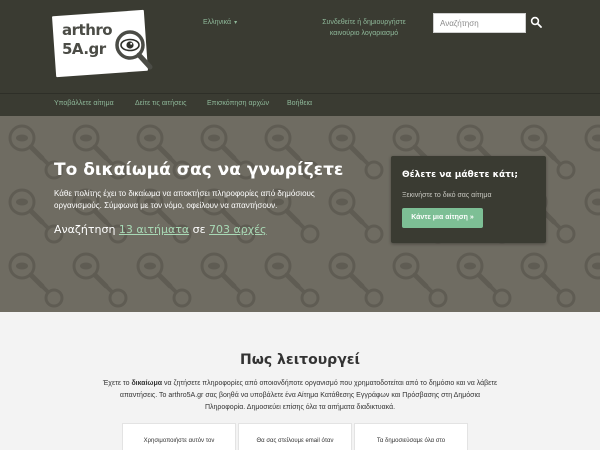 Image resolution: width=600 pixels, height=450 pixels. I want to click on step-card-1: Χρησιμοποιήστε αυτόν τον, so click(179, 436).